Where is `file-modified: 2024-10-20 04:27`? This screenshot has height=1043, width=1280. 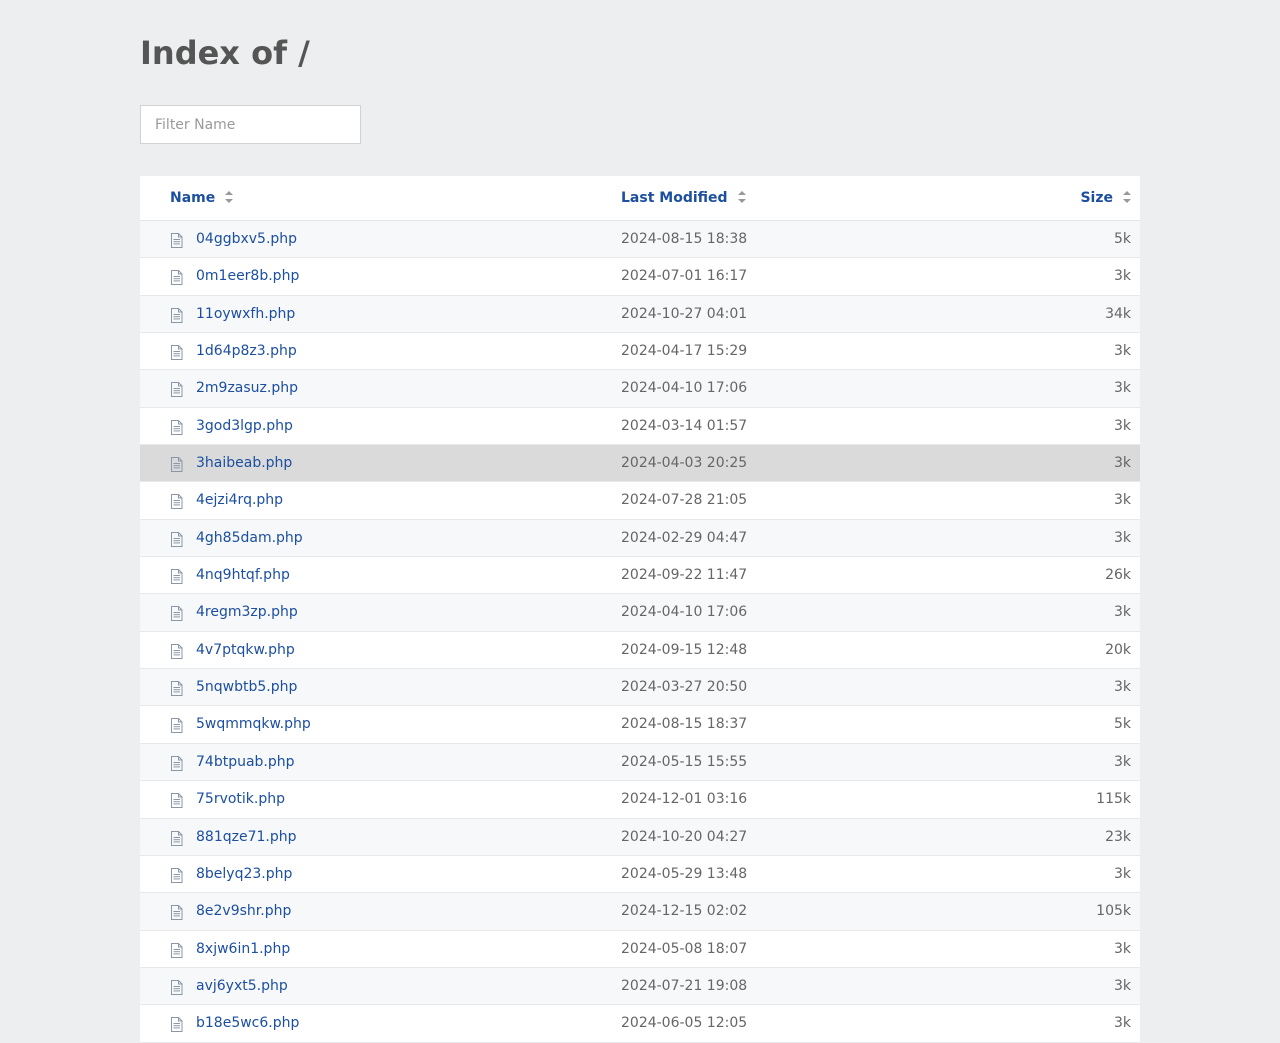 file-modified: 2024-10-20 04:27 is located at coordinates (684, 836).